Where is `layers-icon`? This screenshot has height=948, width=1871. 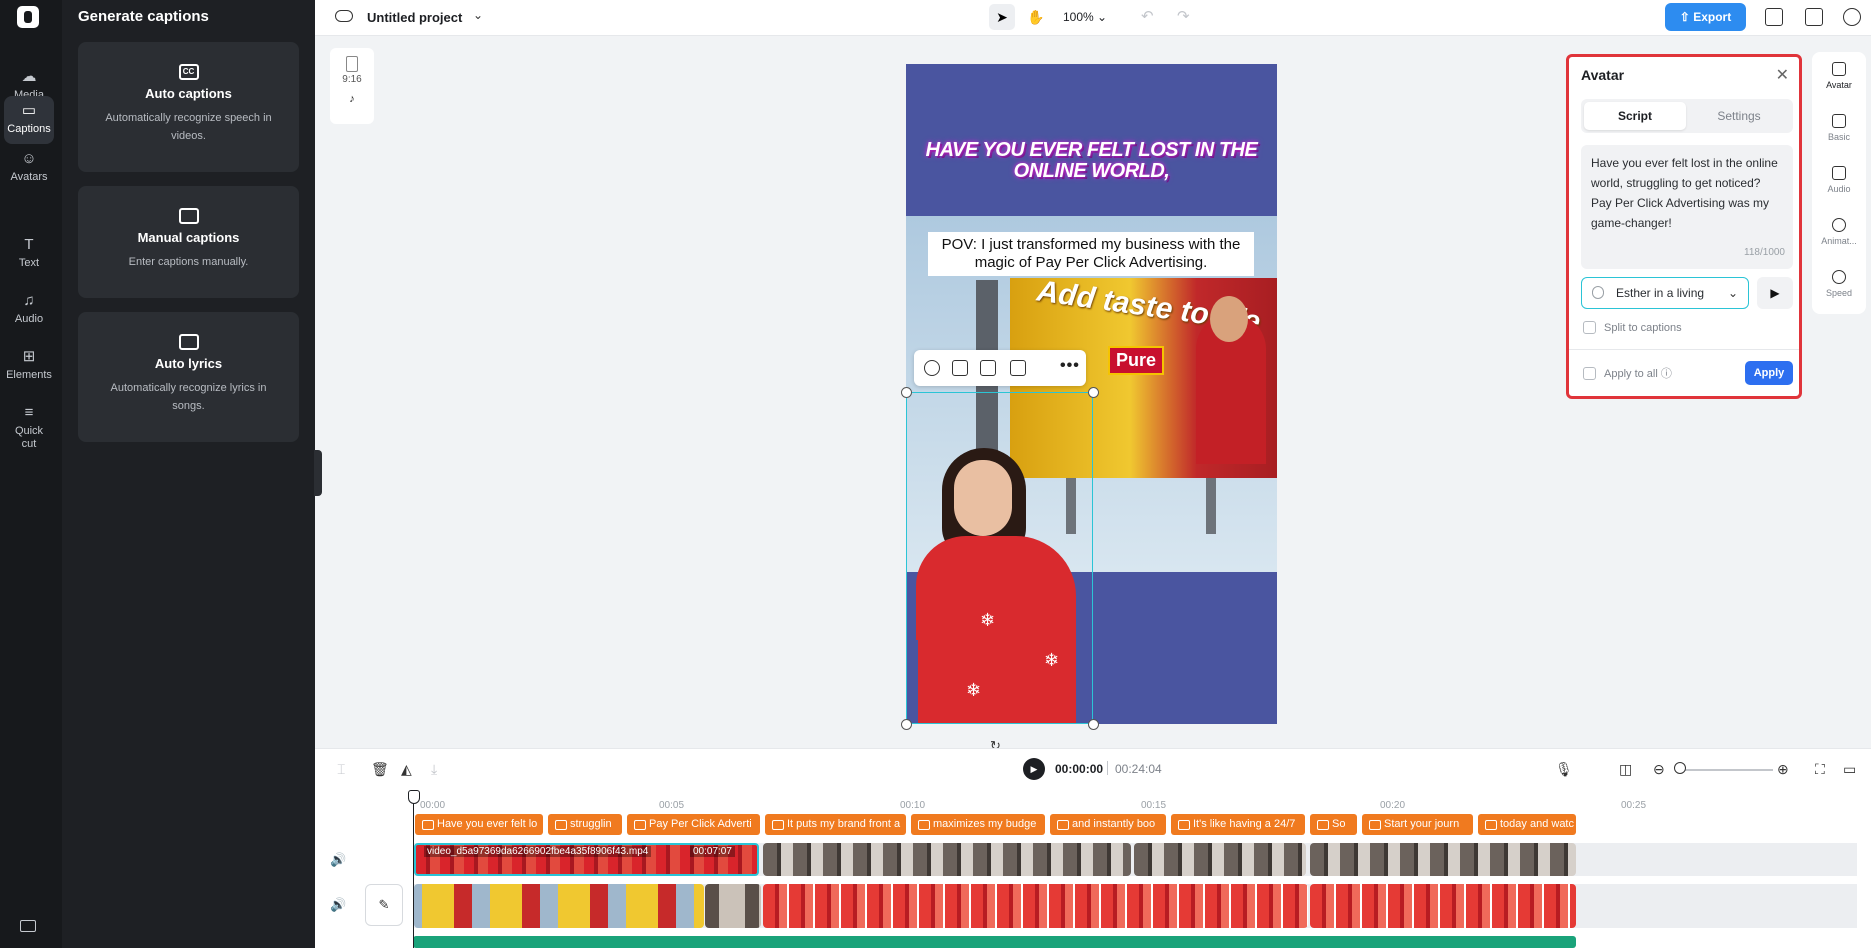
layers-icon is located at coordinates (1774, 17).